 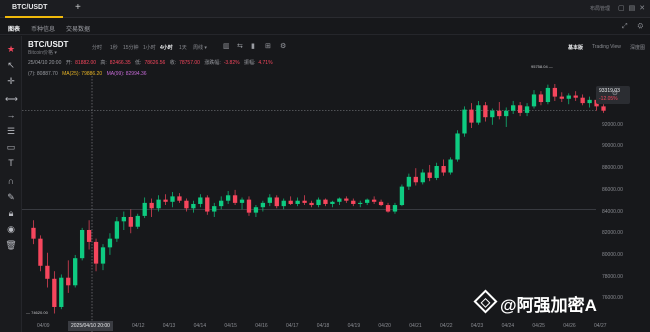 I want to click on tab-coin-info: 币种信息, so click(x=43, y=28).